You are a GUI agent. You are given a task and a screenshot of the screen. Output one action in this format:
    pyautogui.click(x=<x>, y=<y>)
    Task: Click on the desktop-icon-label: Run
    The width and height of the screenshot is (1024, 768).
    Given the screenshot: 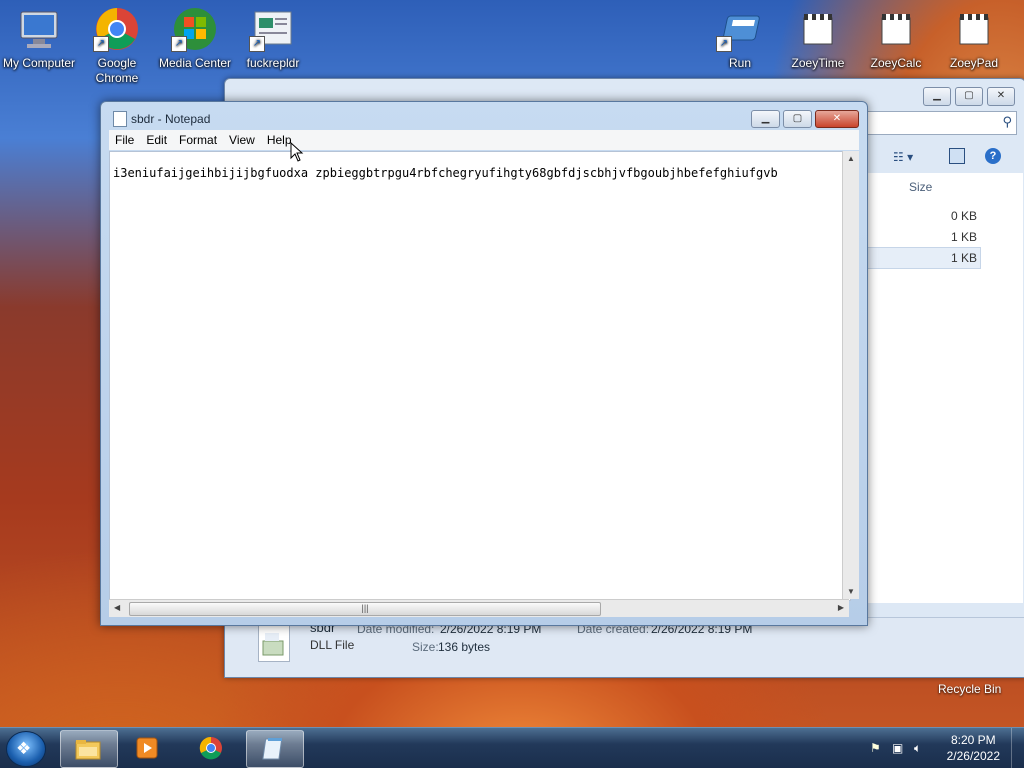 What is the action you would take?
    pyautogui.click(x=739, y=63)
    